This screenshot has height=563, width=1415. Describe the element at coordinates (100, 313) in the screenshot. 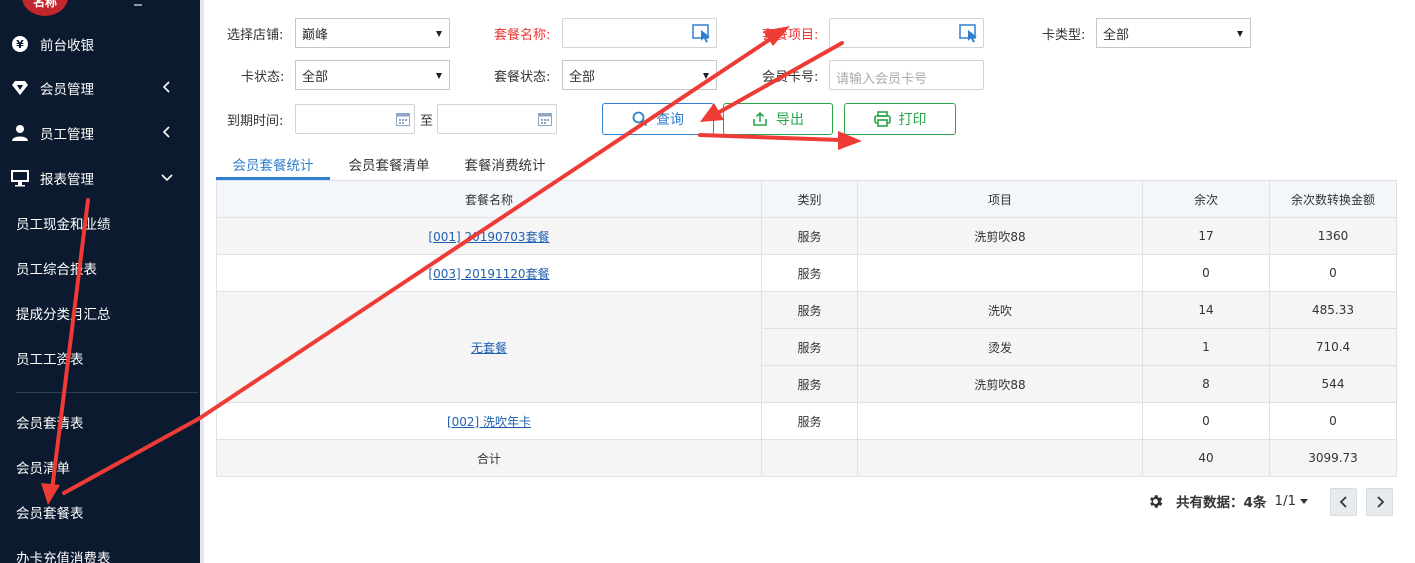

I see `sidebar-sub-commission: 提成分类月汇总` at that location.